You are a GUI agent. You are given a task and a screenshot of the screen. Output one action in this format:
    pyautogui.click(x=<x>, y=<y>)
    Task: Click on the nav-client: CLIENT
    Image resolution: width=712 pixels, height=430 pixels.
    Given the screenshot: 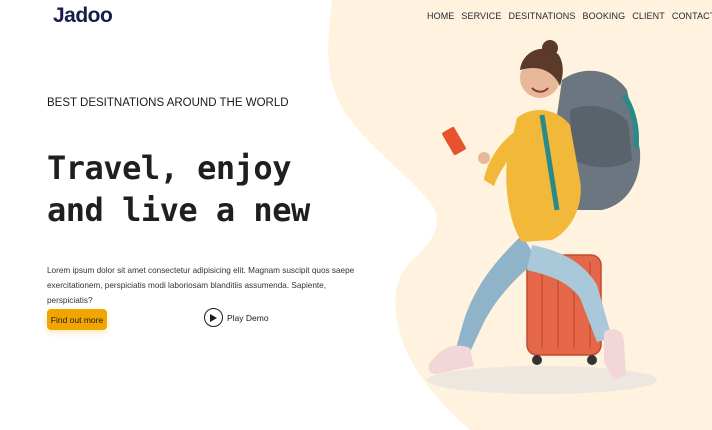 What is the action you would take?
    pyautogui.click(x=648, y=16)
    